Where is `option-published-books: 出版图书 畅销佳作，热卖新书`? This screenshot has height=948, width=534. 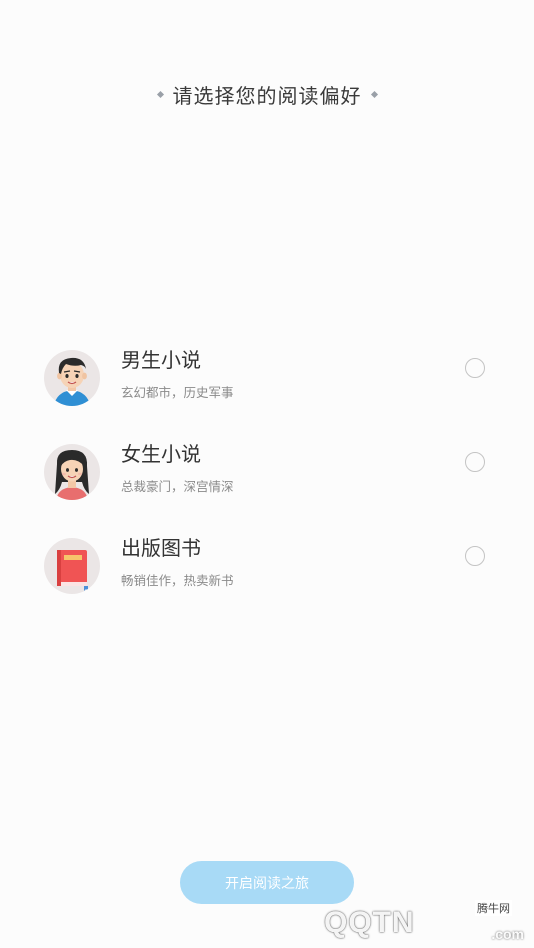
option-published-books: 出版图书 畅销佳作，热卖新书 is located at coordinates (267, 568).